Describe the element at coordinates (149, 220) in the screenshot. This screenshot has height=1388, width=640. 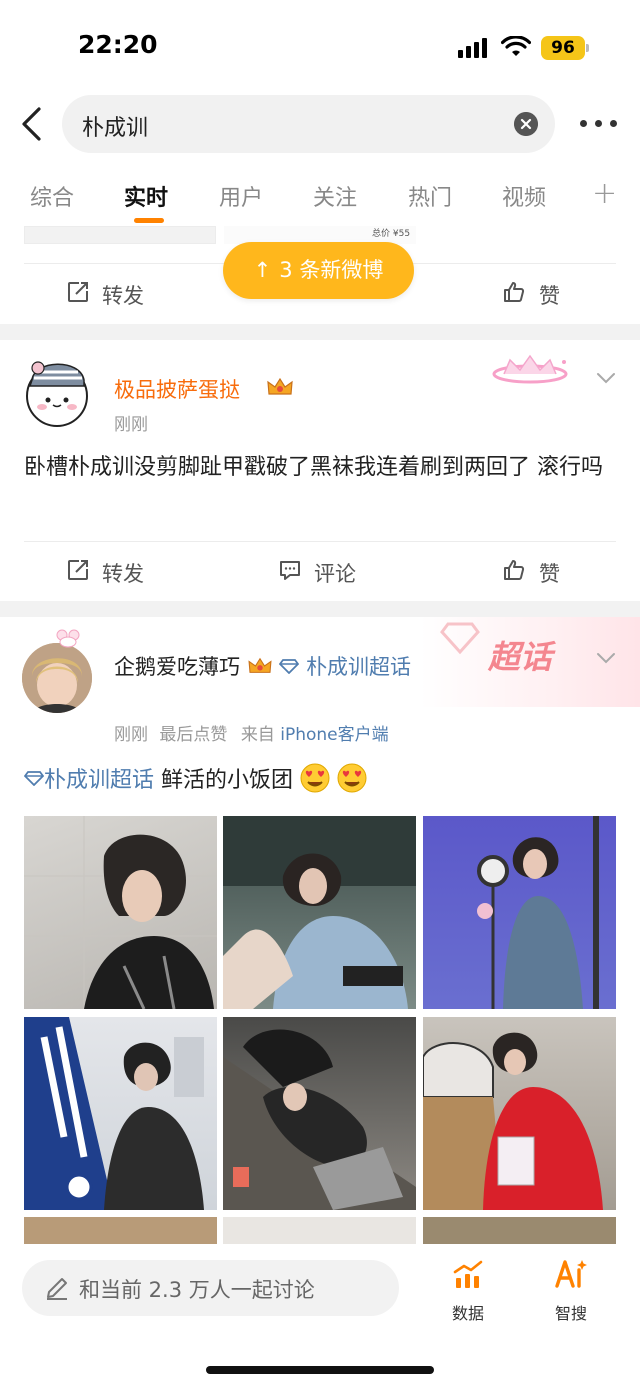
I see `active-tab-indicator` at that location.